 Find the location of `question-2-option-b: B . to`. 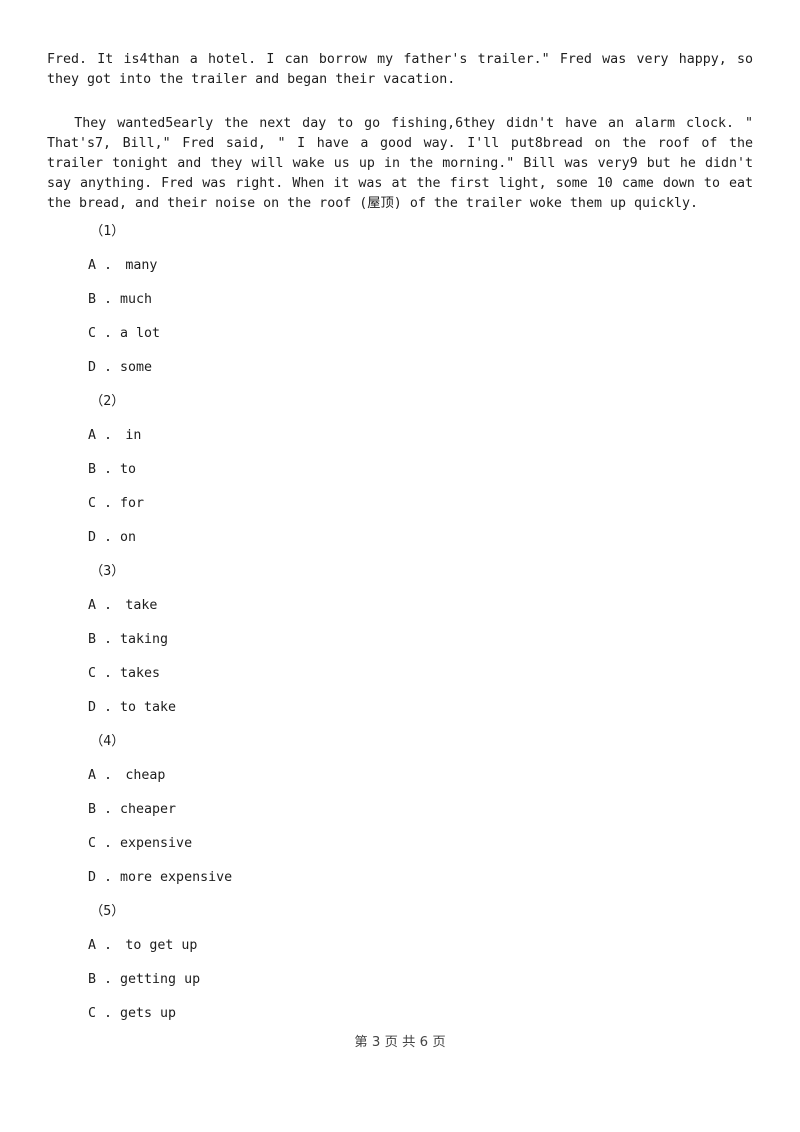

question-2-option-b: B . to is located at coordinates (400, 470).